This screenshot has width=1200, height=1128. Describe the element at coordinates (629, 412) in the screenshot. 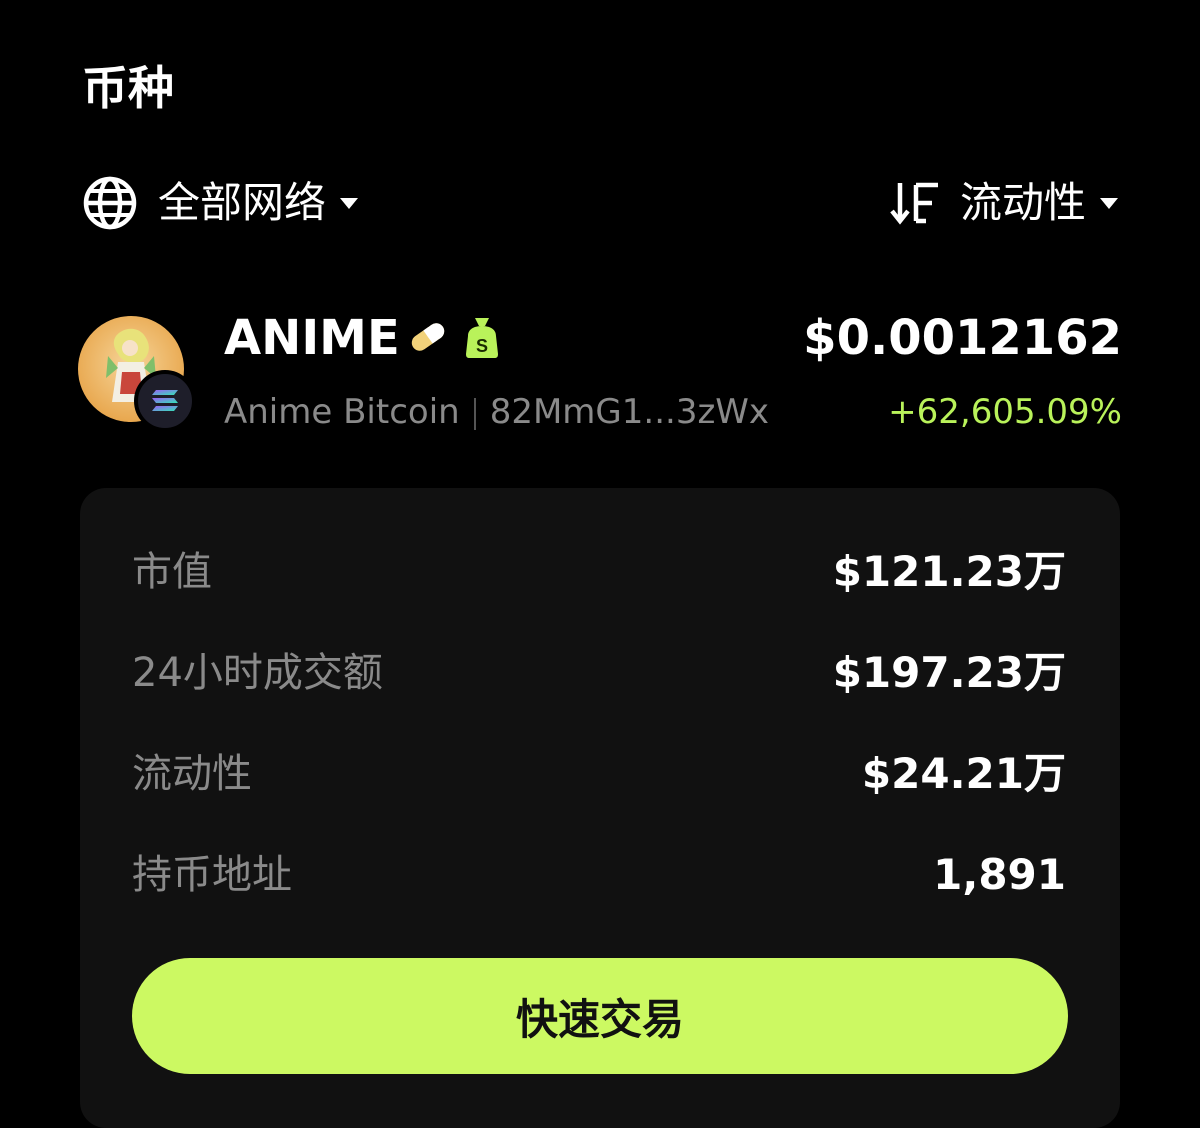

I see `token-address: 82MmG1...3zWx` at that location.